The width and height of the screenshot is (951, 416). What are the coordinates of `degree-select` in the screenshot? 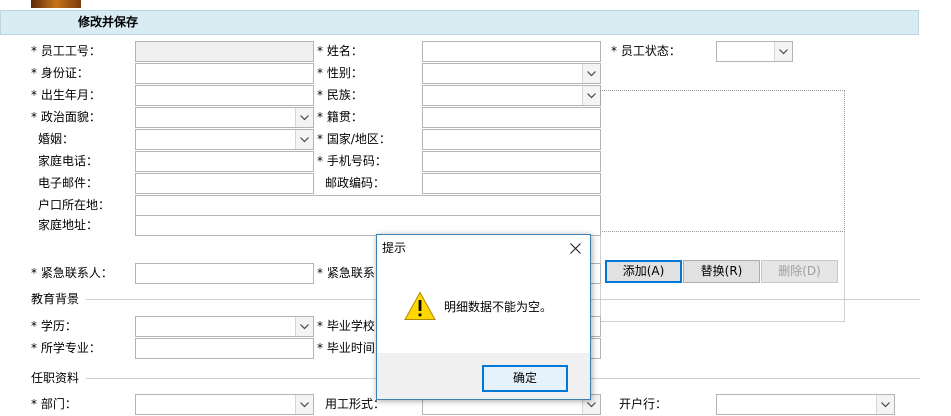 It's located at (224, 326).